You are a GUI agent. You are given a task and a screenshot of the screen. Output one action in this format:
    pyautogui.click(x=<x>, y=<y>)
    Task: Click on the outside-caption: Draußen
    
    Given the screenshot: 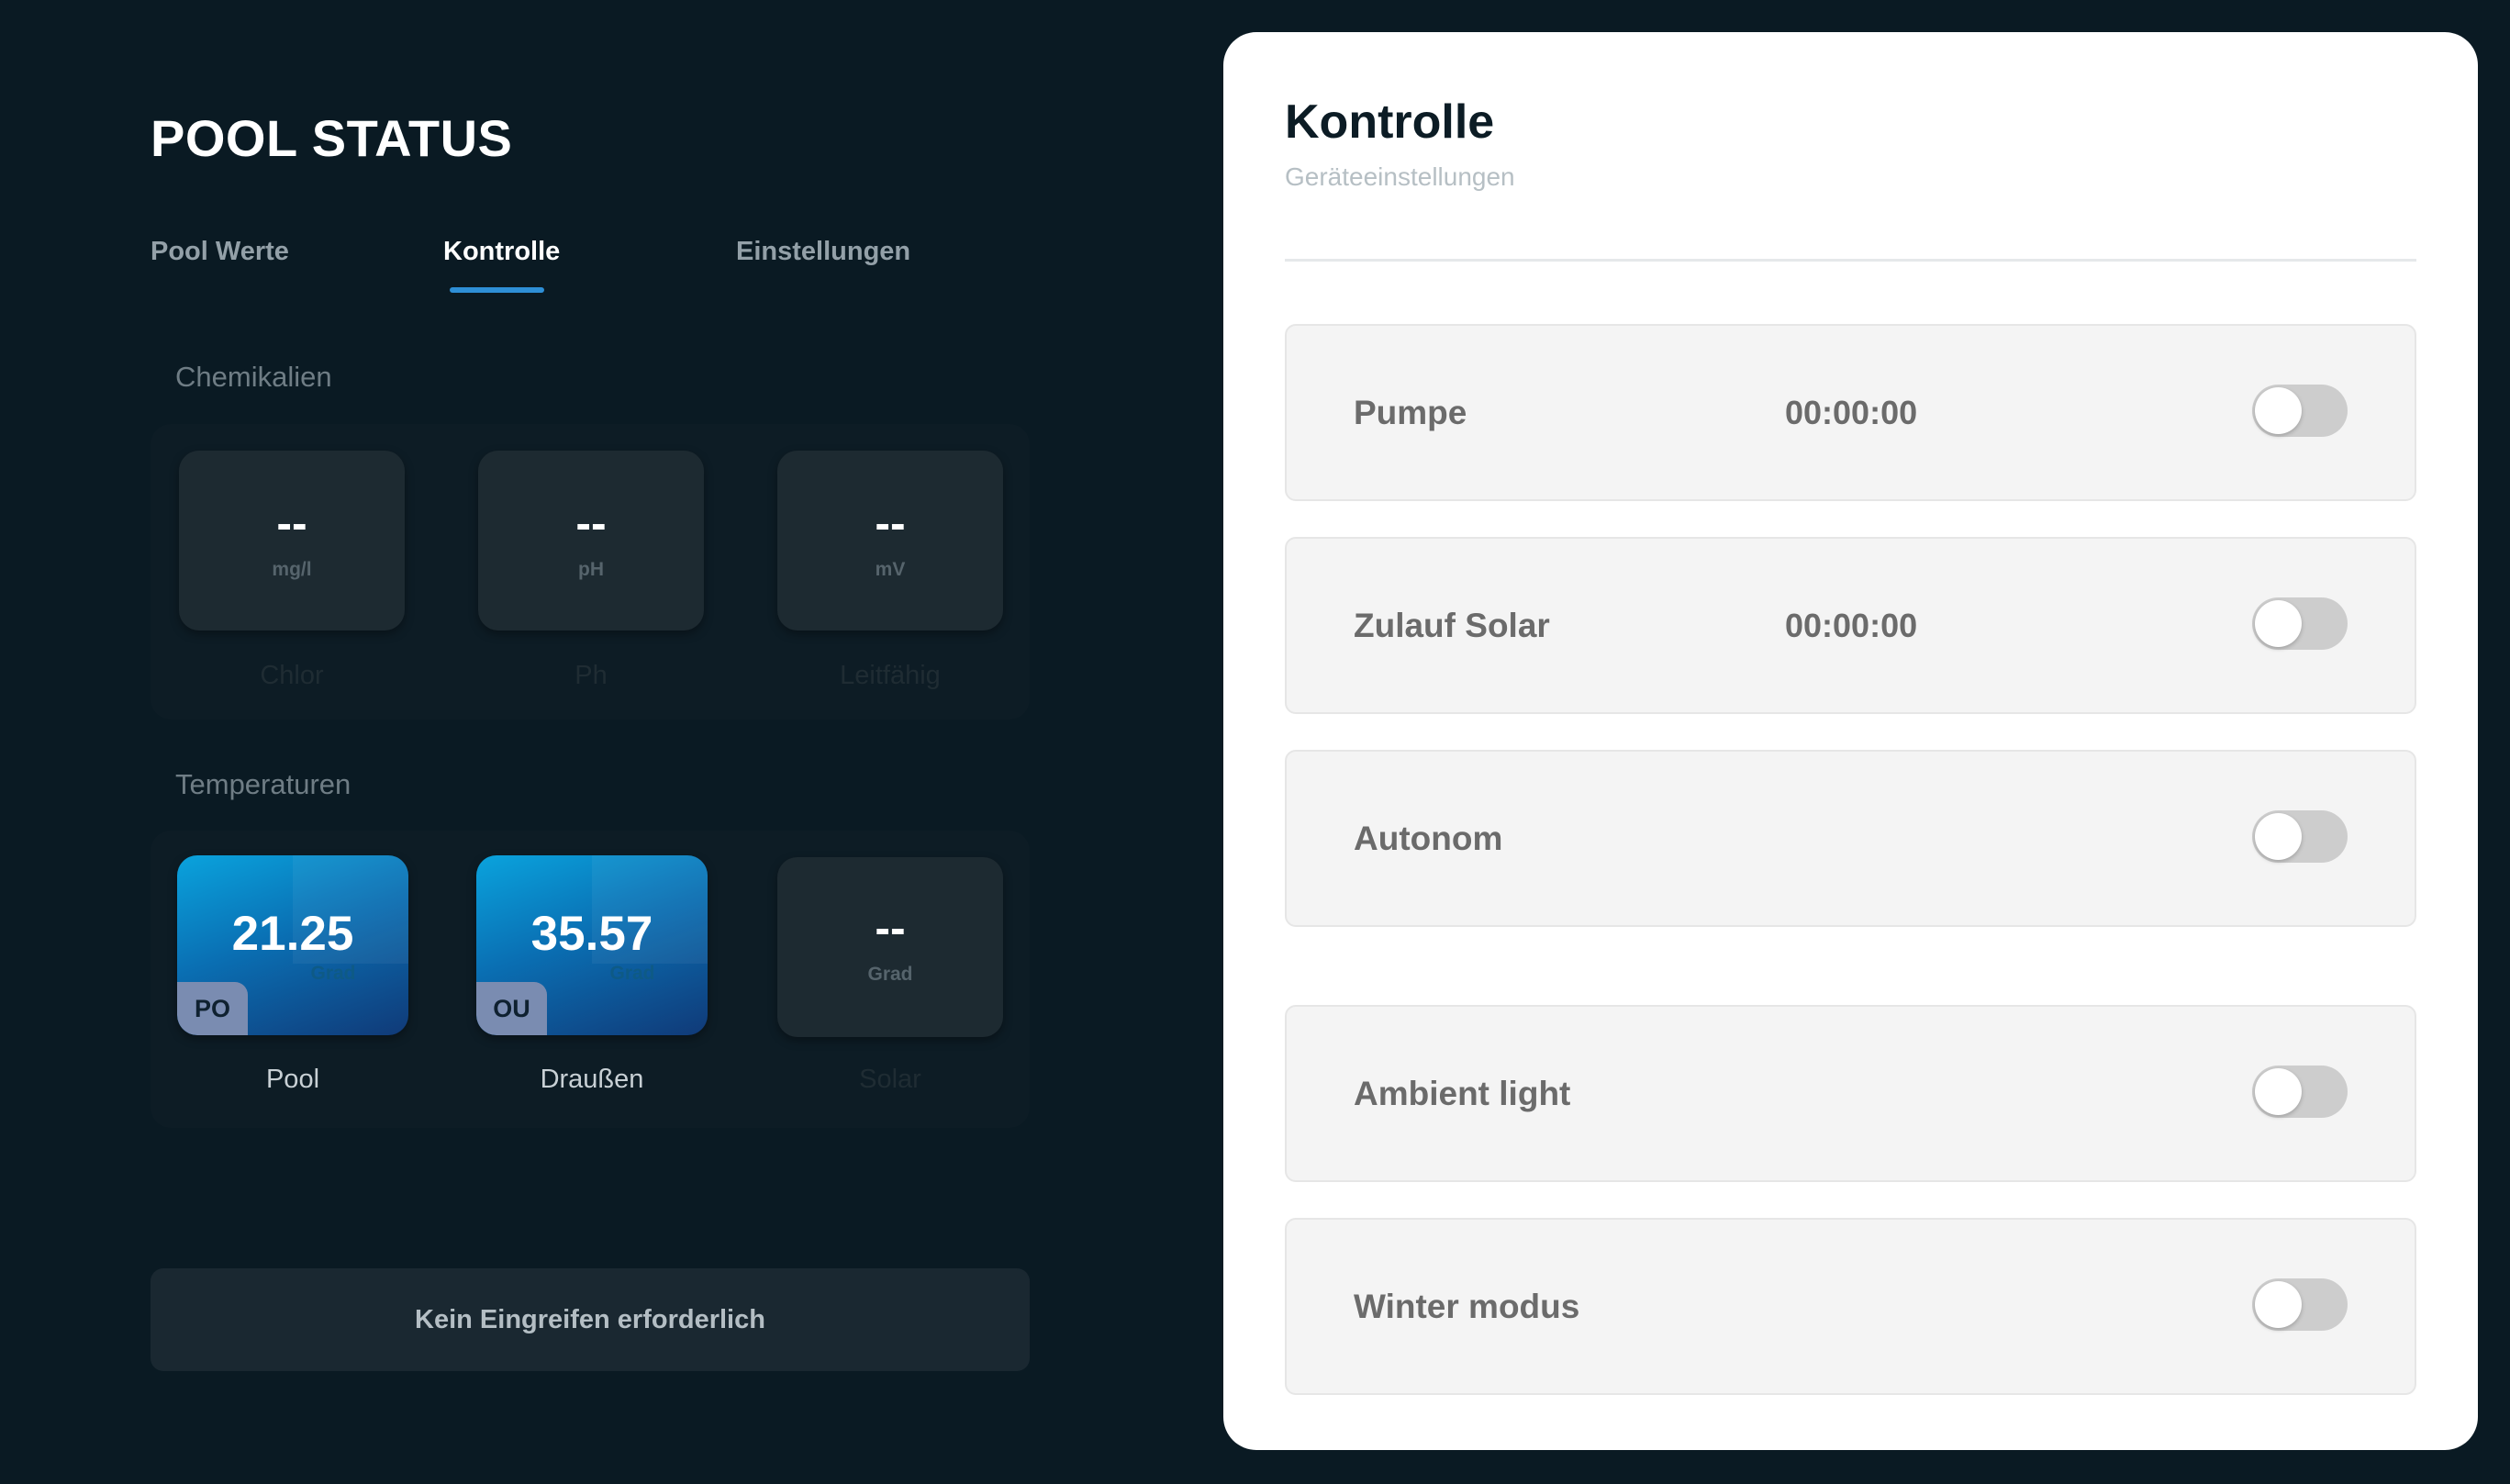 What is the action you would take?
    pyautogui.click(x=592, y=1079)
    